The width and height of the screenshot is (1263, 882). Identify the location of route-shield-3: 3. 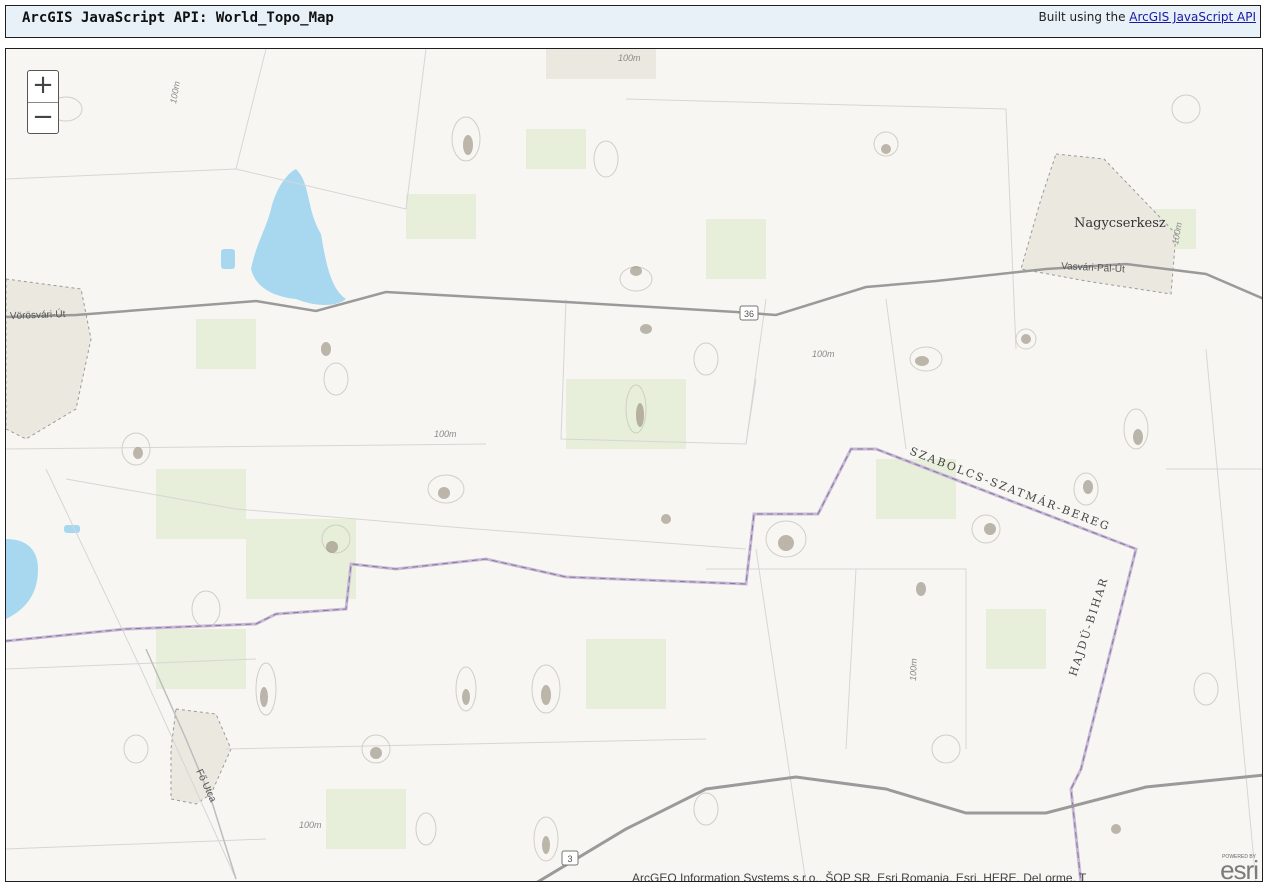
(570, 858).